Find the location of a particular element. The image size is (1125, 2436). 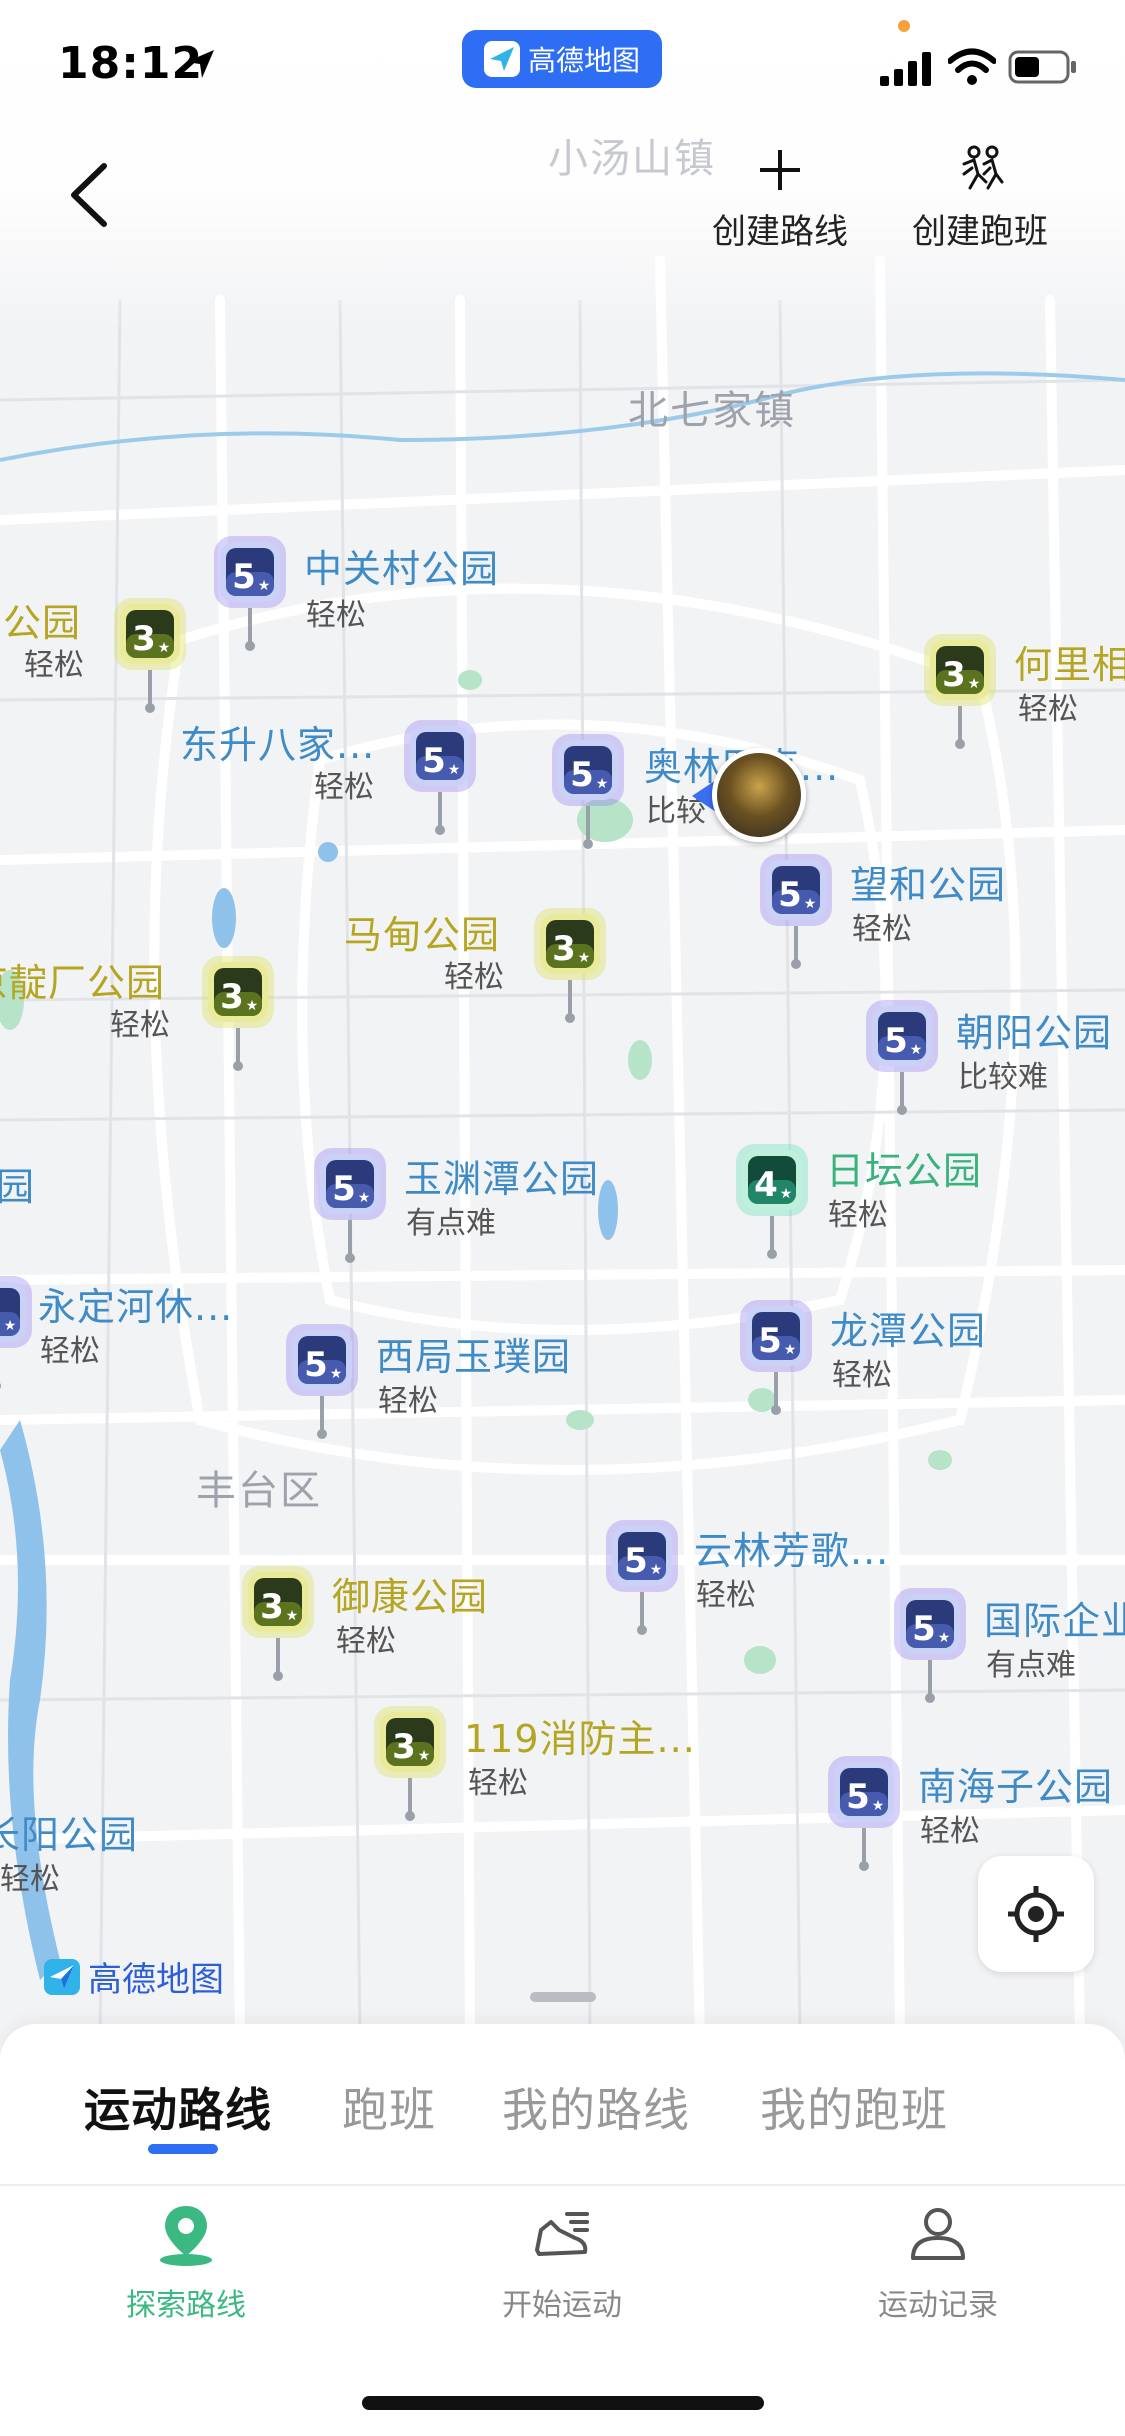

route-name: 京靛厂公园 is located at coordinates (82, 979).